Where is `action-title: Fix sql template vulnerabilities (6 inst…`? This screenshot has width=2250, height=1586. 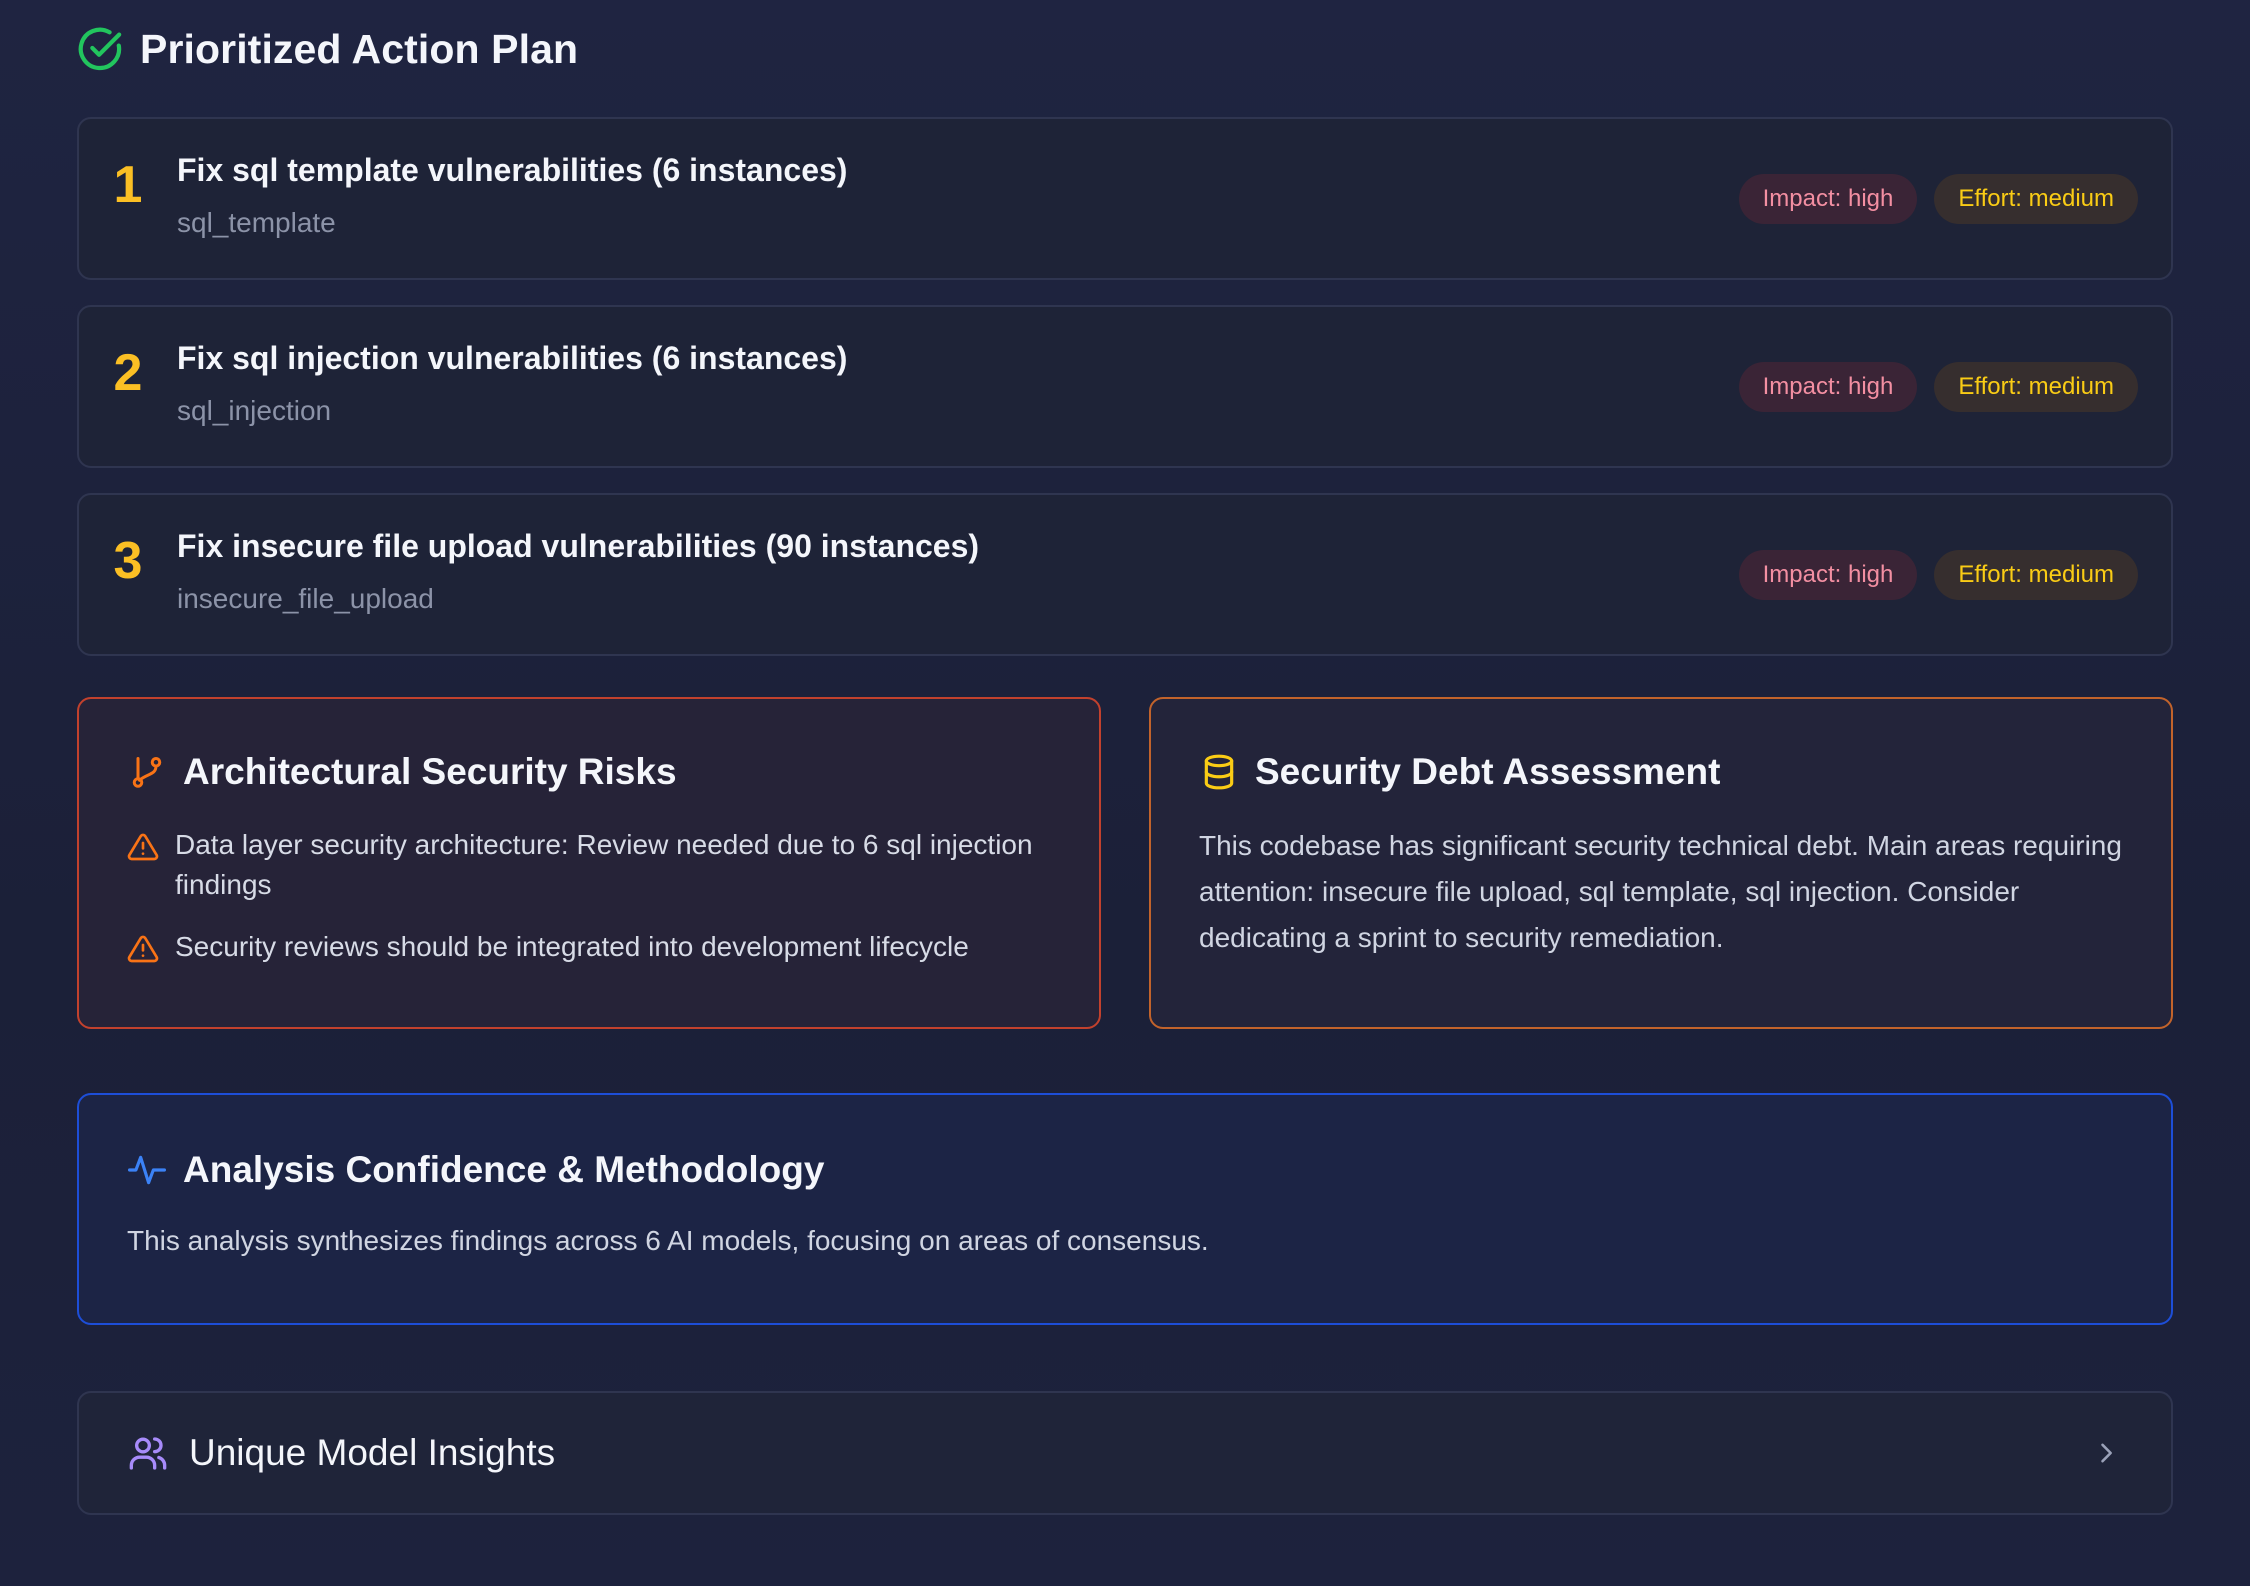 action-title: Fix sql template vulnerabilities (6 inst… is located at coordinates (512, 170).